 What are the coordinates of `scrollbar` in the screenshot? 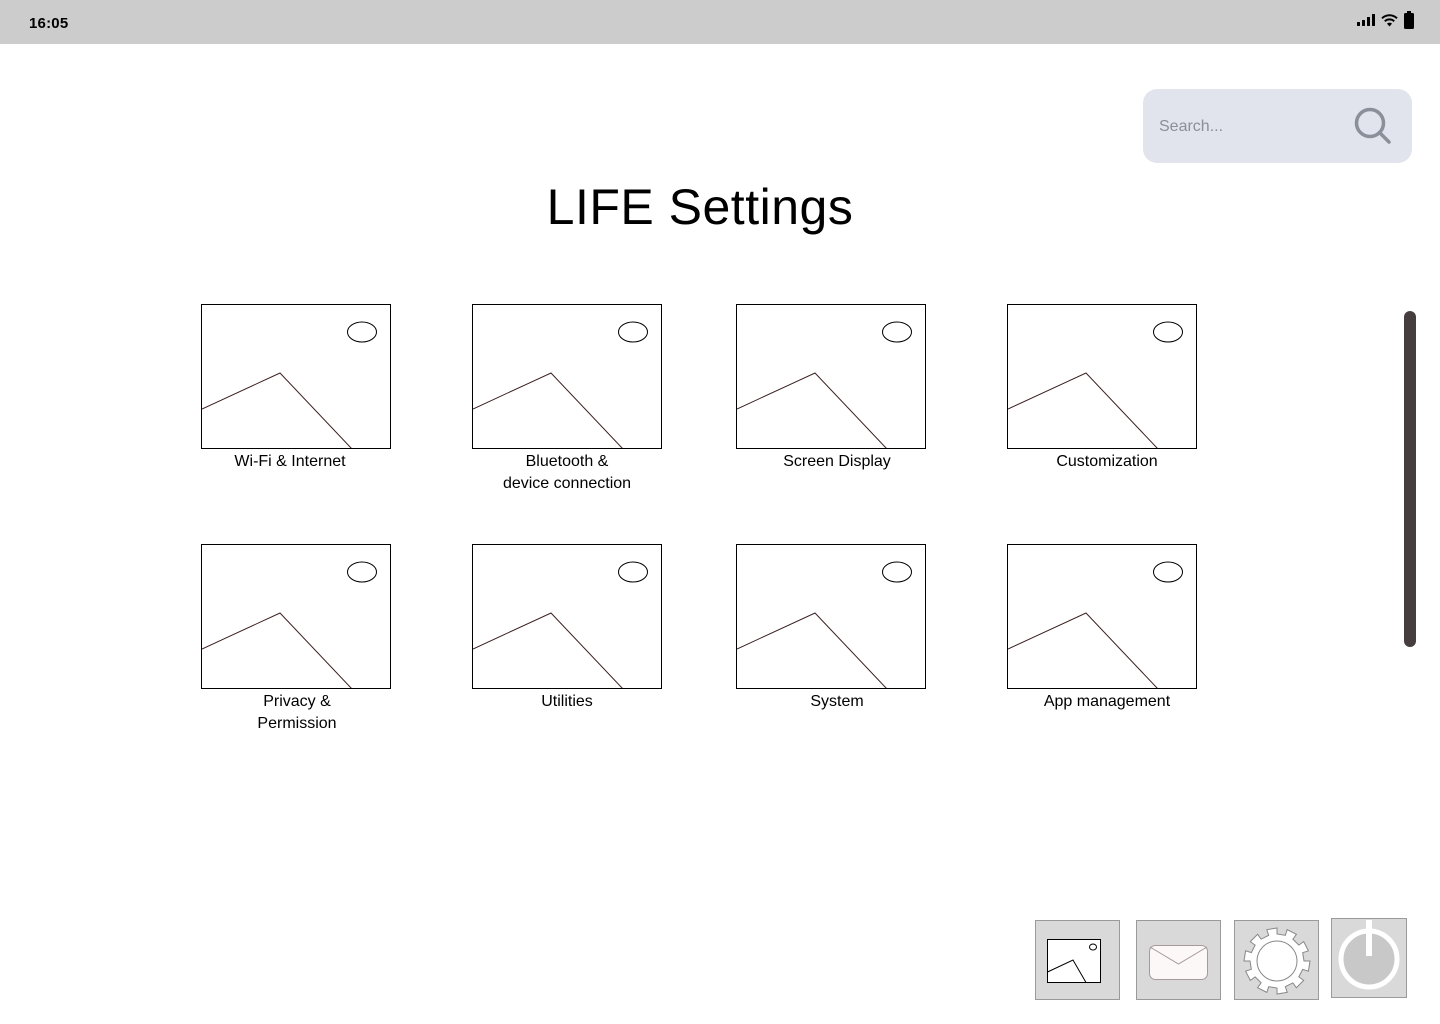 It's located at (1410, 479).